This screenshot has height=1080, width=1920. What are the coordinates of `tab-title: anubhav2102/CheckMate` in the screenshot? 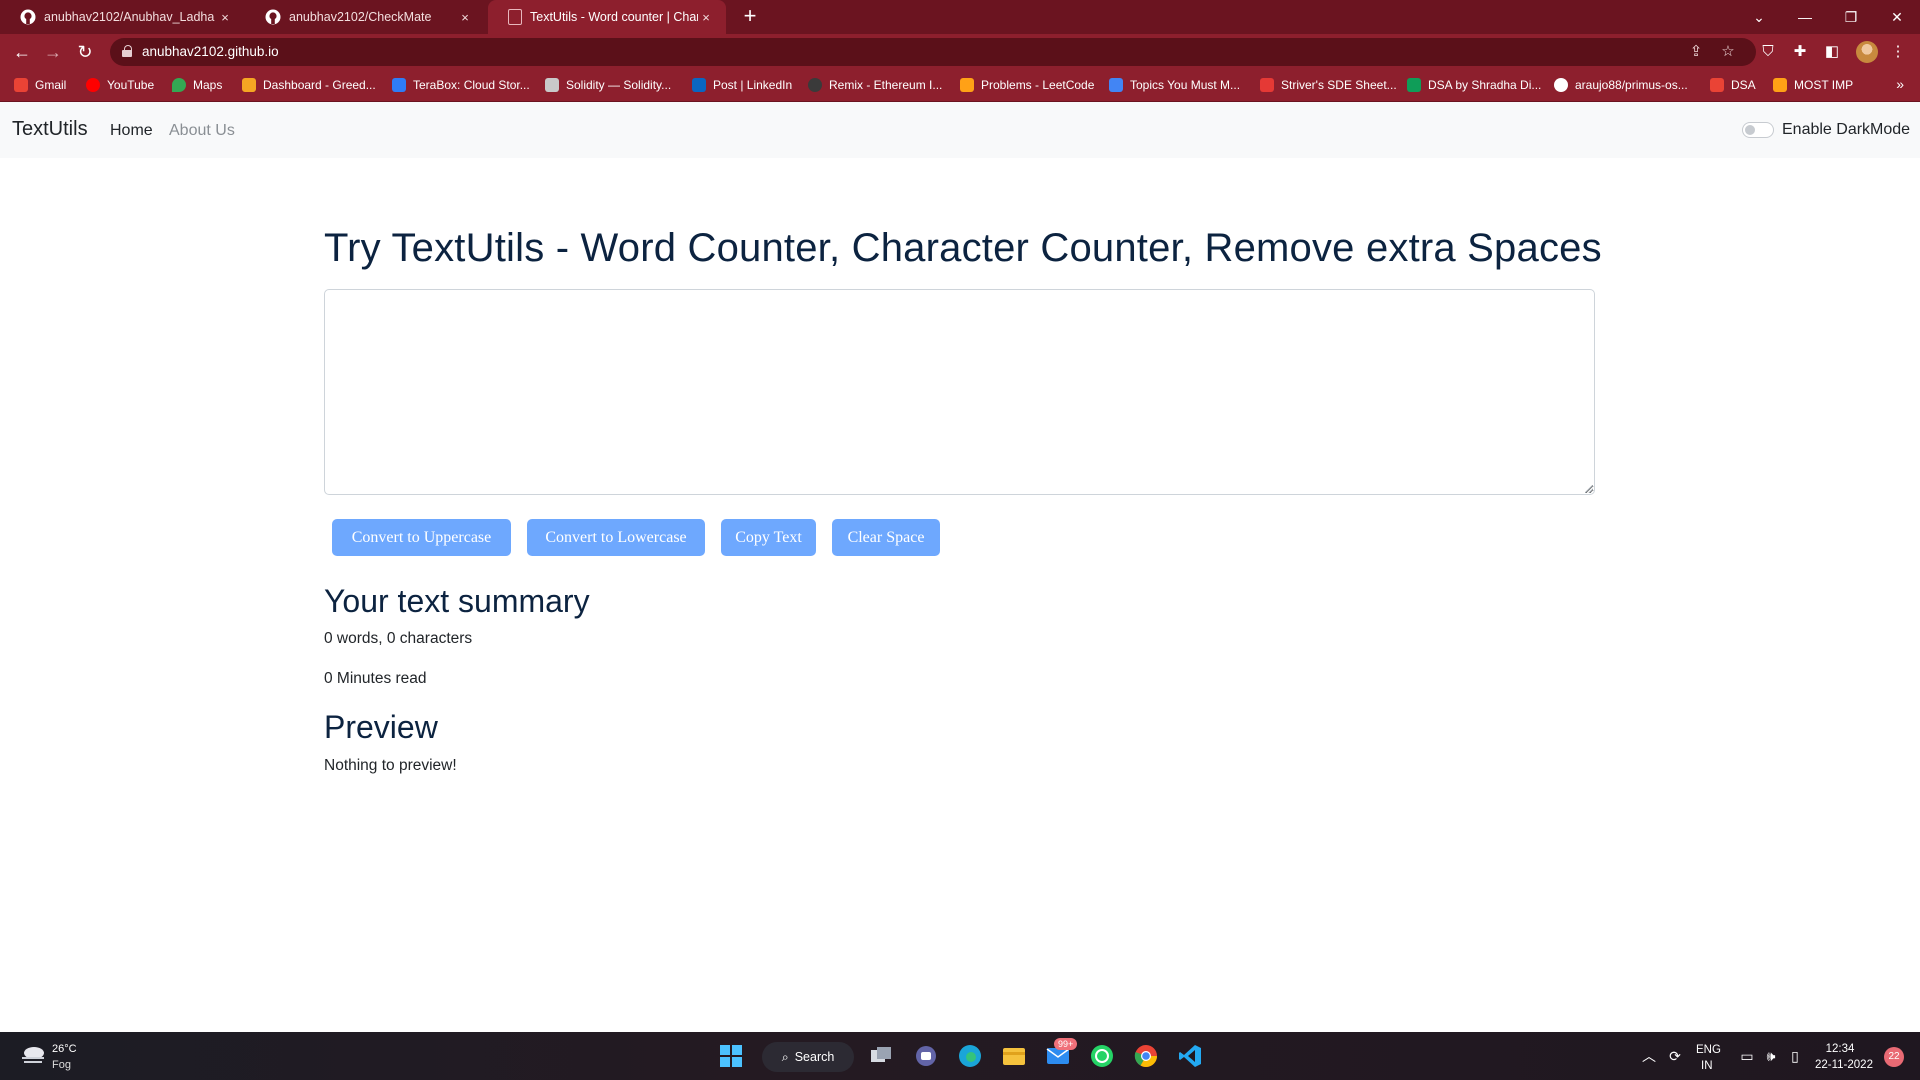 It's located at (360, 17).